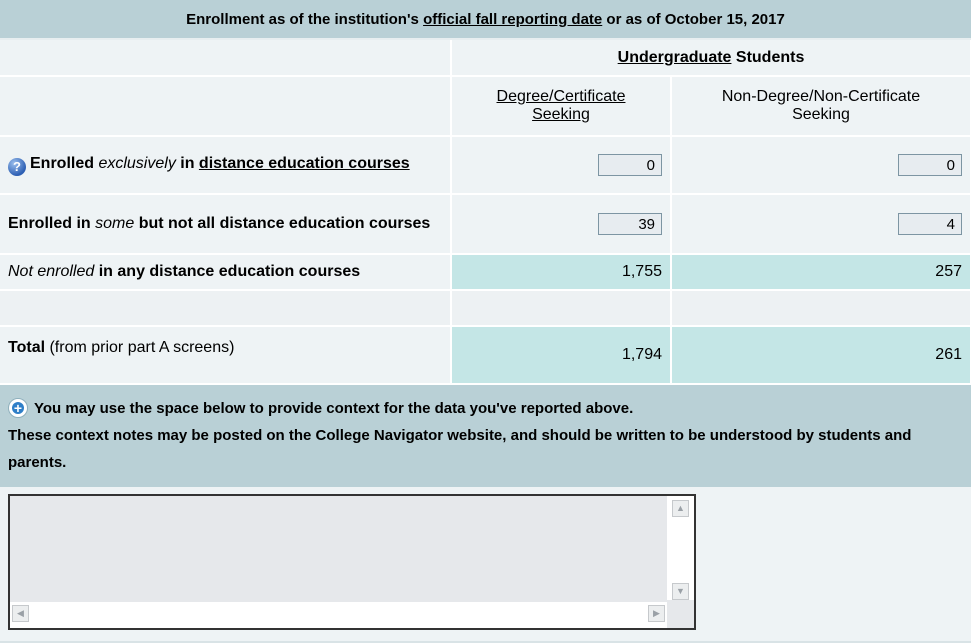 Image resolution: width=971 pixels, height=644 pixels. I want to click on degree-seeking-link: Degree/Certificate Seeking, so click(561, 105).